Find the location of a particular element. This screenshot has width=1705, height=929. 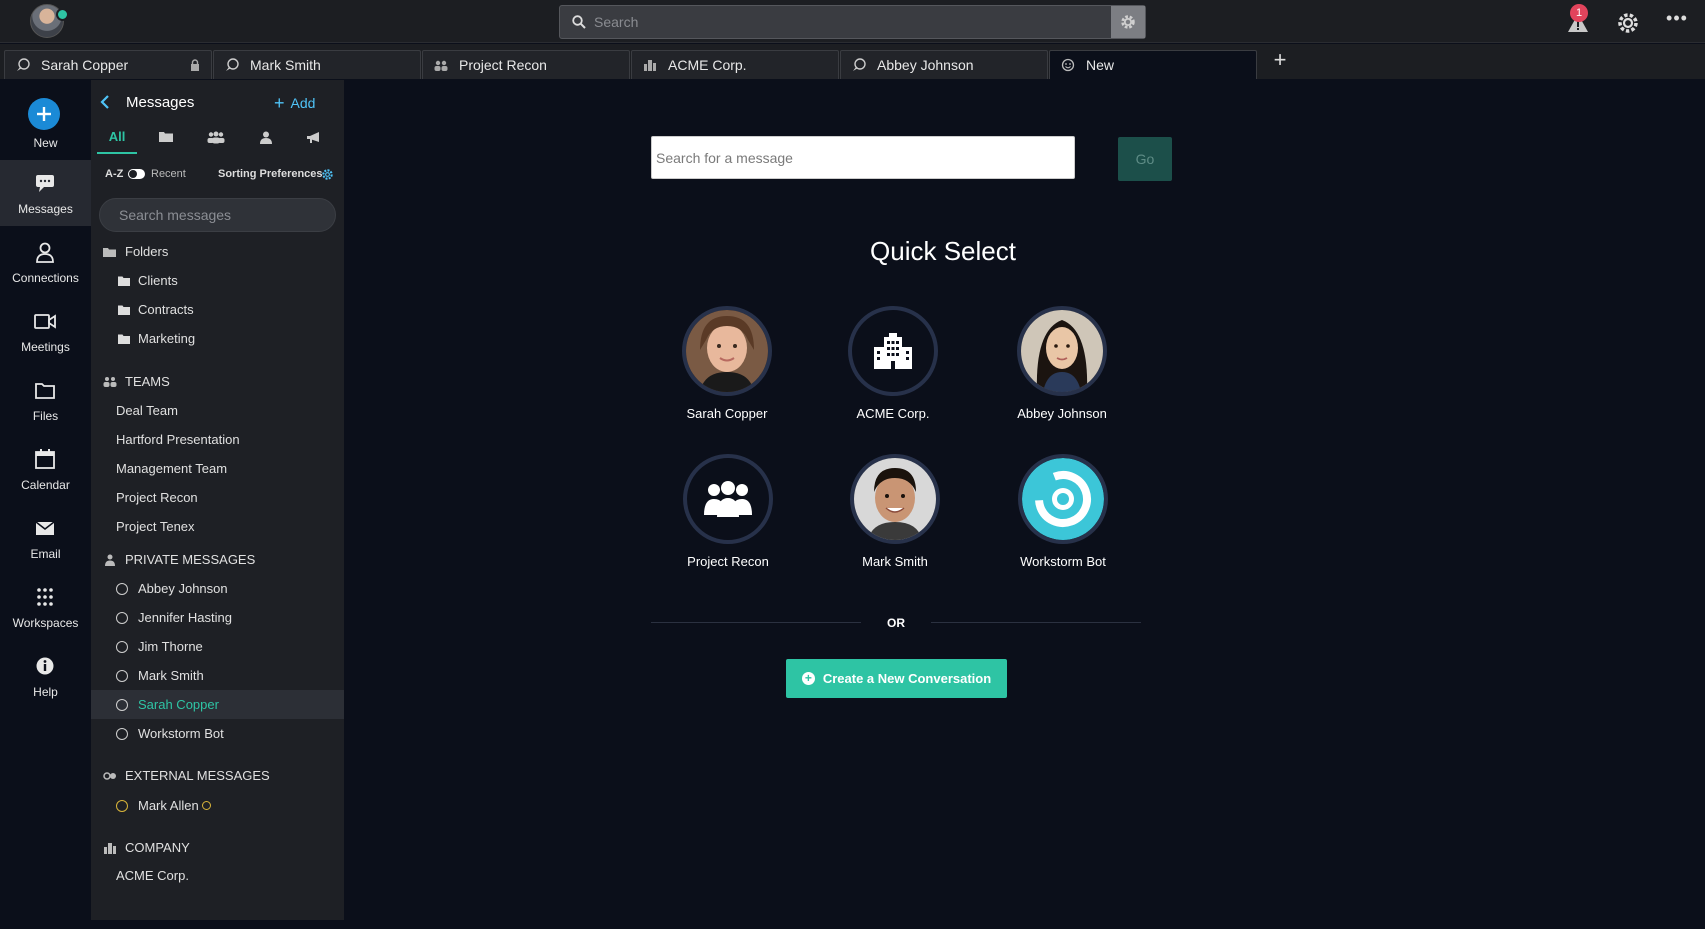

tab-new: New is located at coordinates (1153, 64).